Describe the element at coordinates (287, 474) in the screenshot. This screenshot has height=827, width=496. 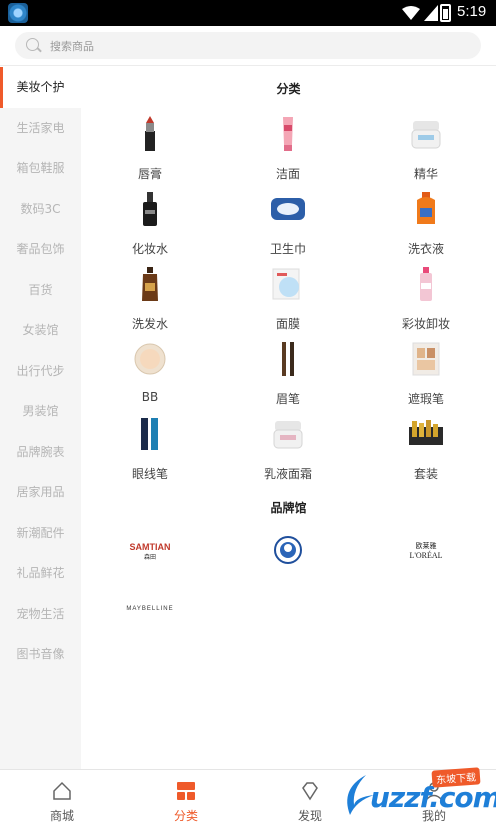
I see `category-label: 乳液面霜` at that location.